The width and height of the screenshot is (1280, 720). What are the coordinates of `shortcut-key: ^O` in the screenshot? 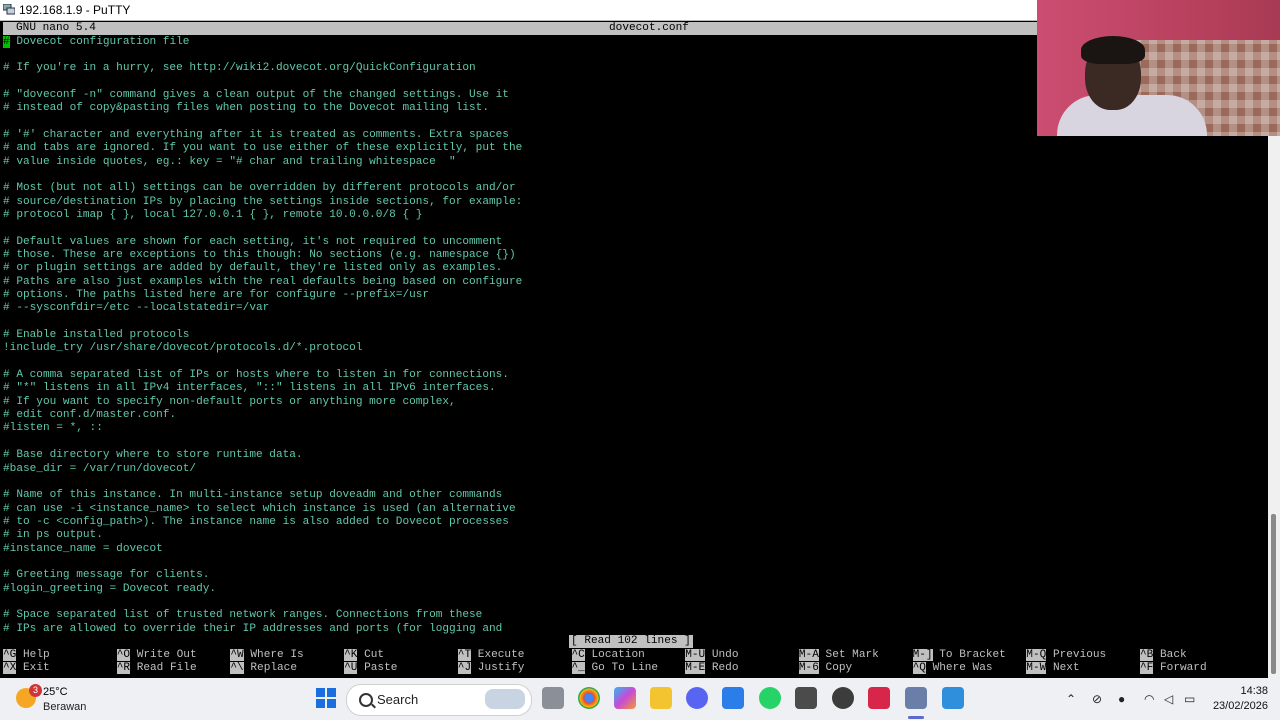 It's located at (123, 655).